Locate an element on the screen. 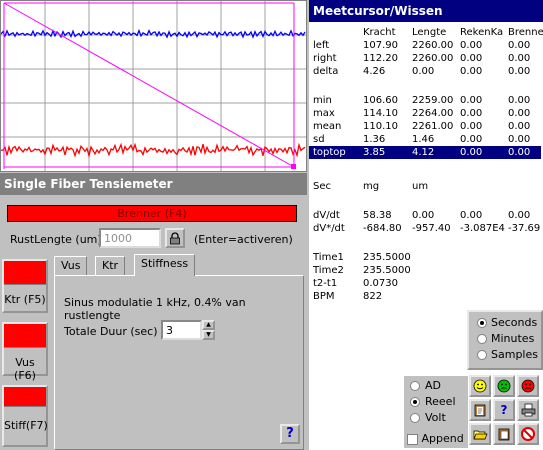 The width and height of the screenshot is (543, 450). radio-label: AD is located at coordinates (433, 385).